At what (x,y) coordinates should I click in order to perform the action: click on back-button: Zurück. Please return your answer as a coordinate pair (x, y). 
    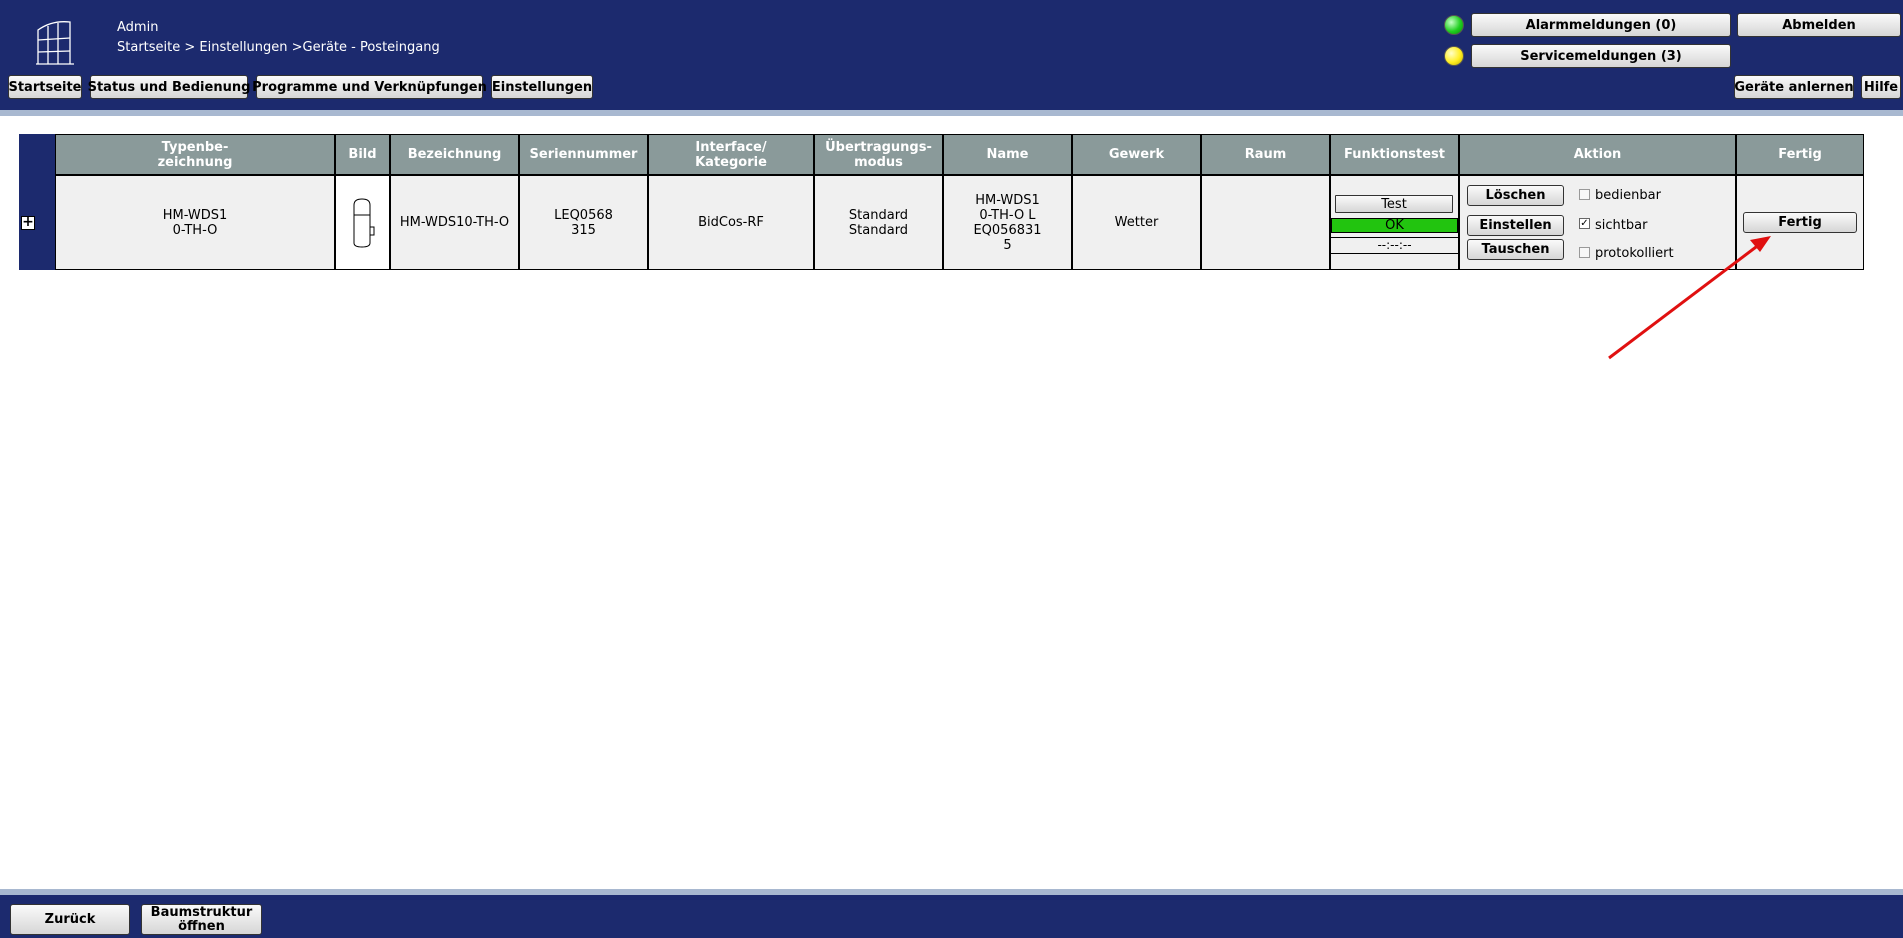
    Looking at the image, I should click on (70, 919).